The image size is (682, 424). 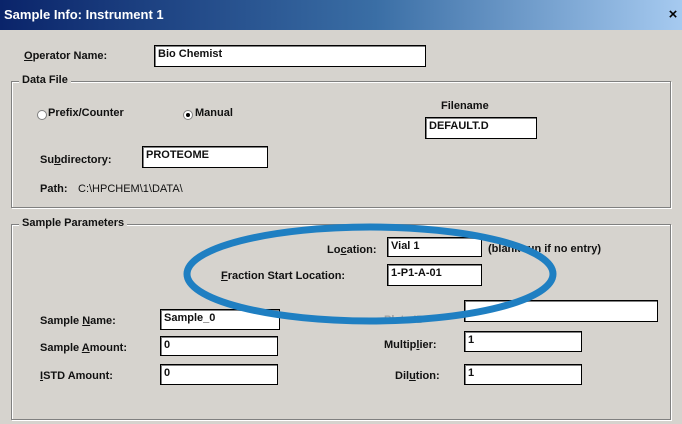 What do you see at coordinates (76, 160) in the screenshot?
I see `subdirectory-label: Subdirectory:` at bounding box center [76, 160].